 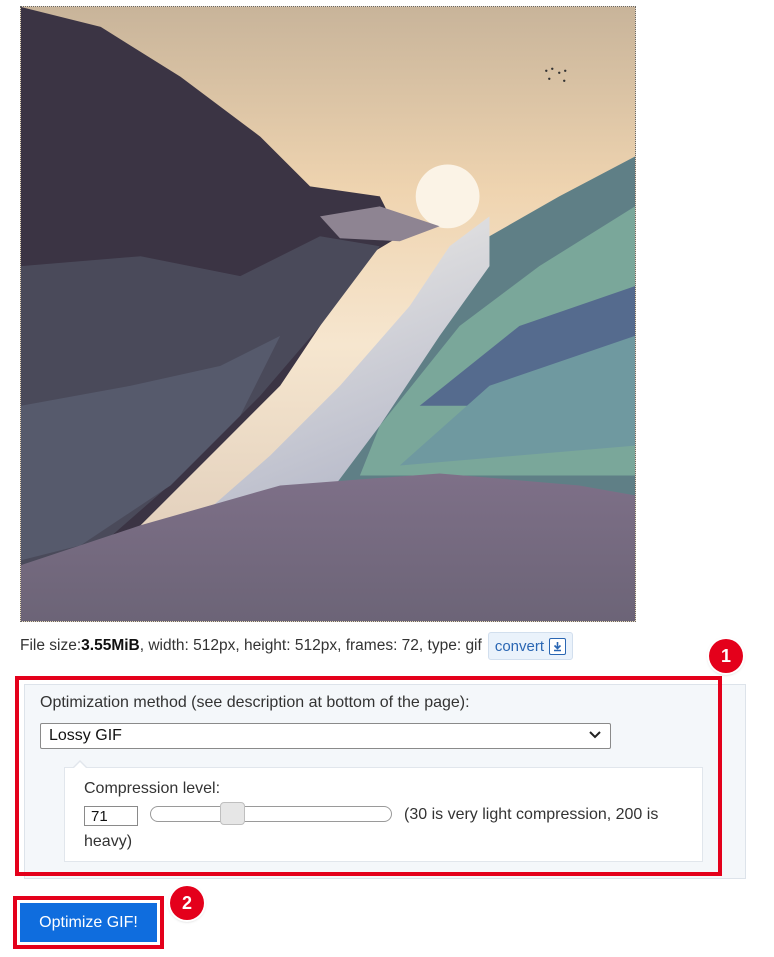 I want to click on convert-button: convert, so click(x=530, y=646).